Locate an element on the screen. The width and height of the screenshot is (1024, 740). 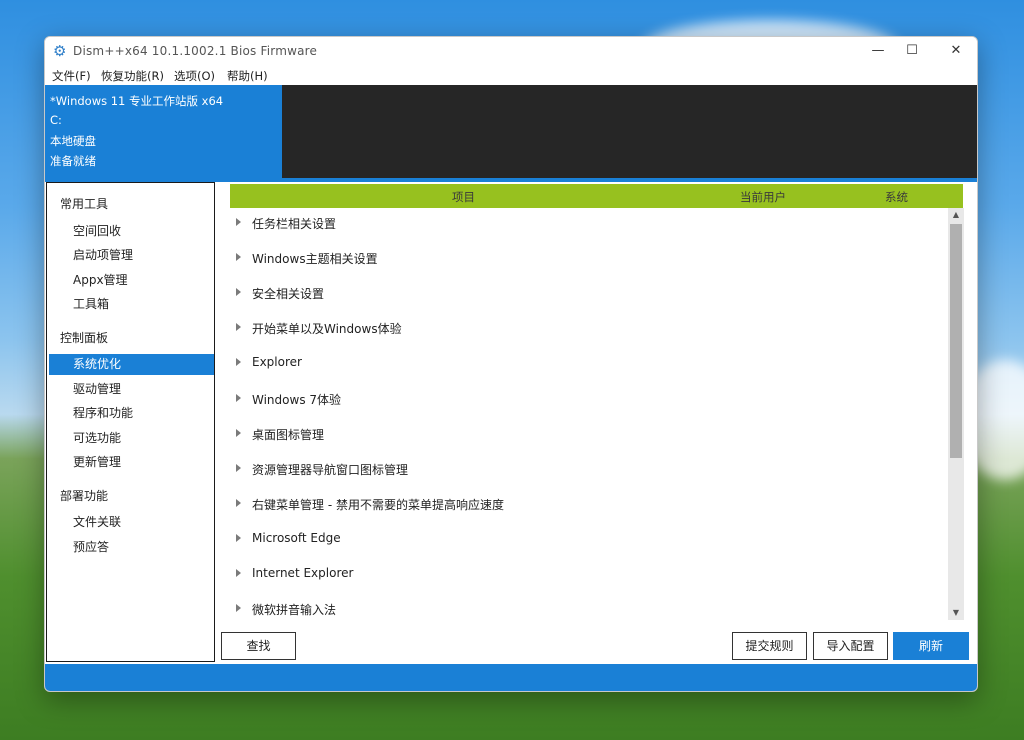
list-item-label: Windows主题相关设置 is located at coordinates (315, 259).